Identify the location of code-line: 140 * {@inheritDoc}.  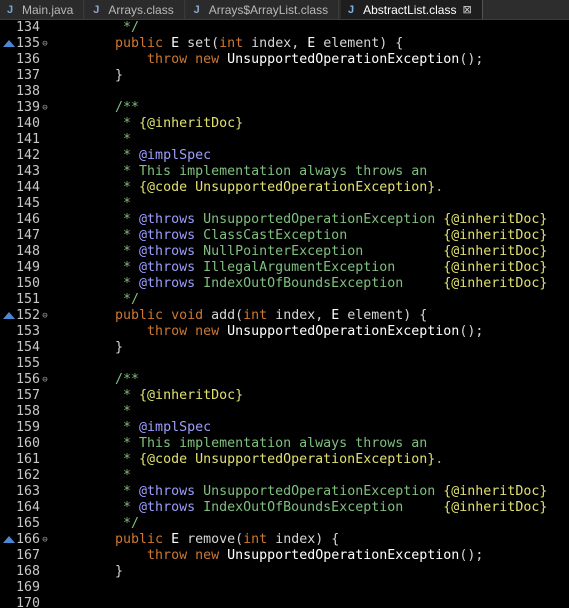
(284, 124).